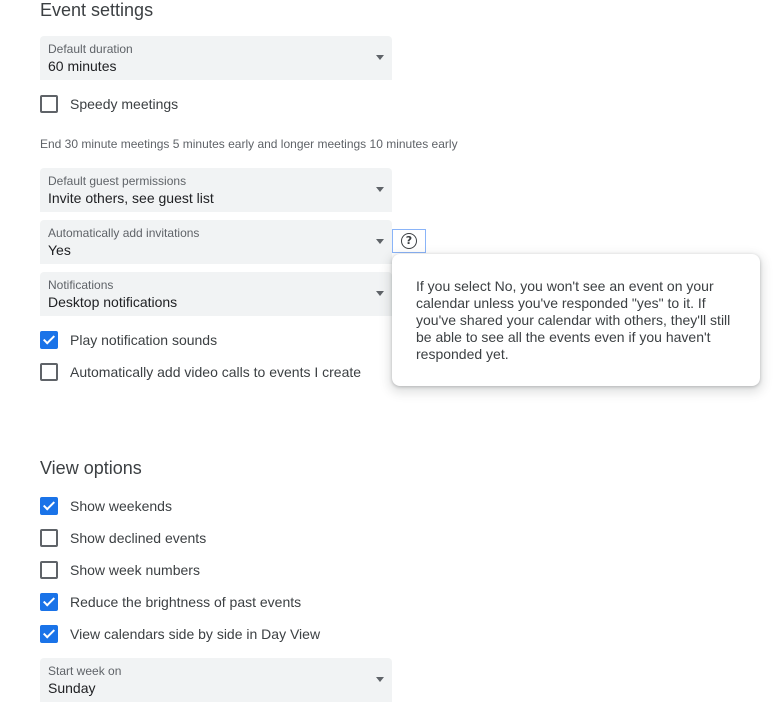  I want to click on show-week-numbers-checkbox, so click(49, 570).